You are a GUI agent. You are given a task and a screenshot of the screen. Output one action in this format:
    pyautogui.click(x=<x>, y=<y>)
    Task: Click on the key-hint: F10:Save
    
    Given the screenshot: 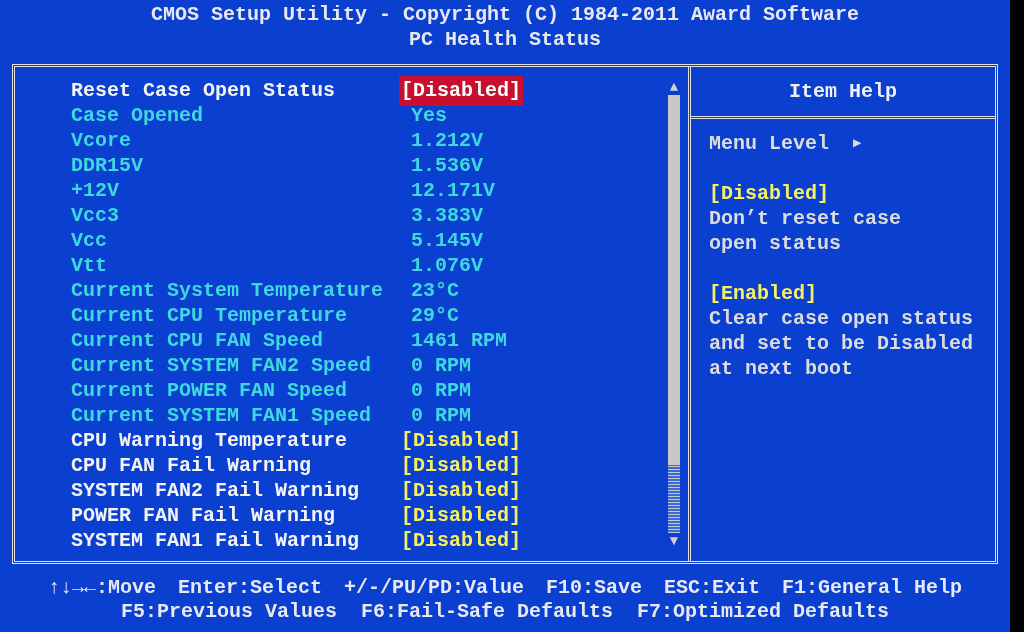 What is the action you would take?
    pyautogui.click(x=594, y=588)
    